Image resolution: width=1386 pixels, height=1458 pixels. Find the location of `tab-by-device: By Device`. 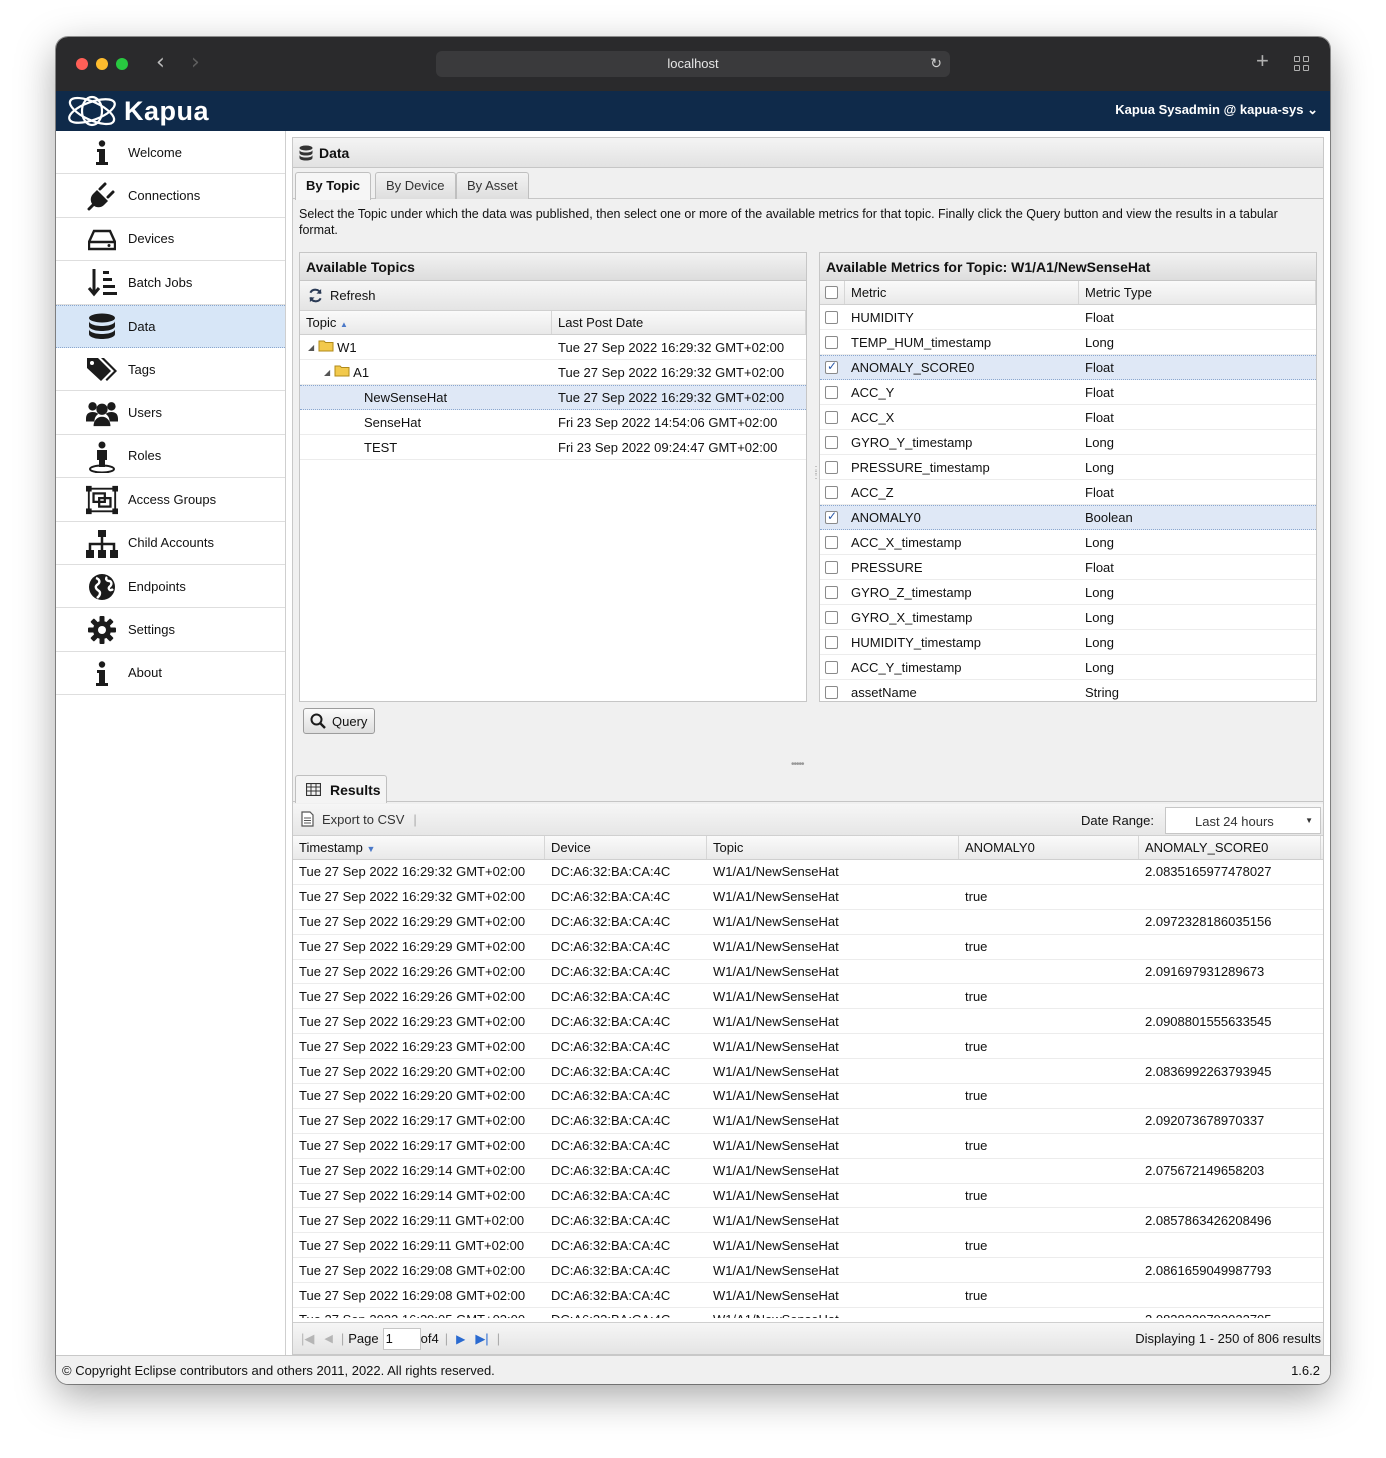

tab-by-device: By Device is located at coordinates (415, 185).